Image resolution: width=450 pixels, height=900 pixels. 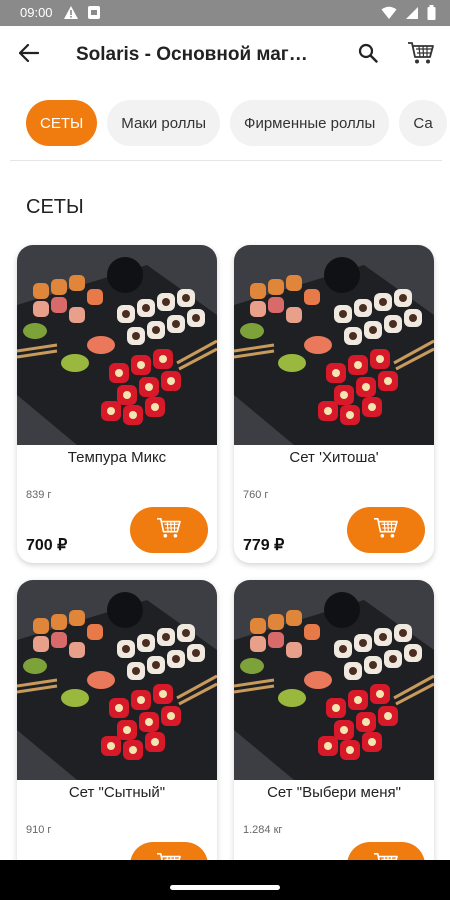 I want to click on category-chip-sets: СЕТЫ, so click(x=62, y=123).